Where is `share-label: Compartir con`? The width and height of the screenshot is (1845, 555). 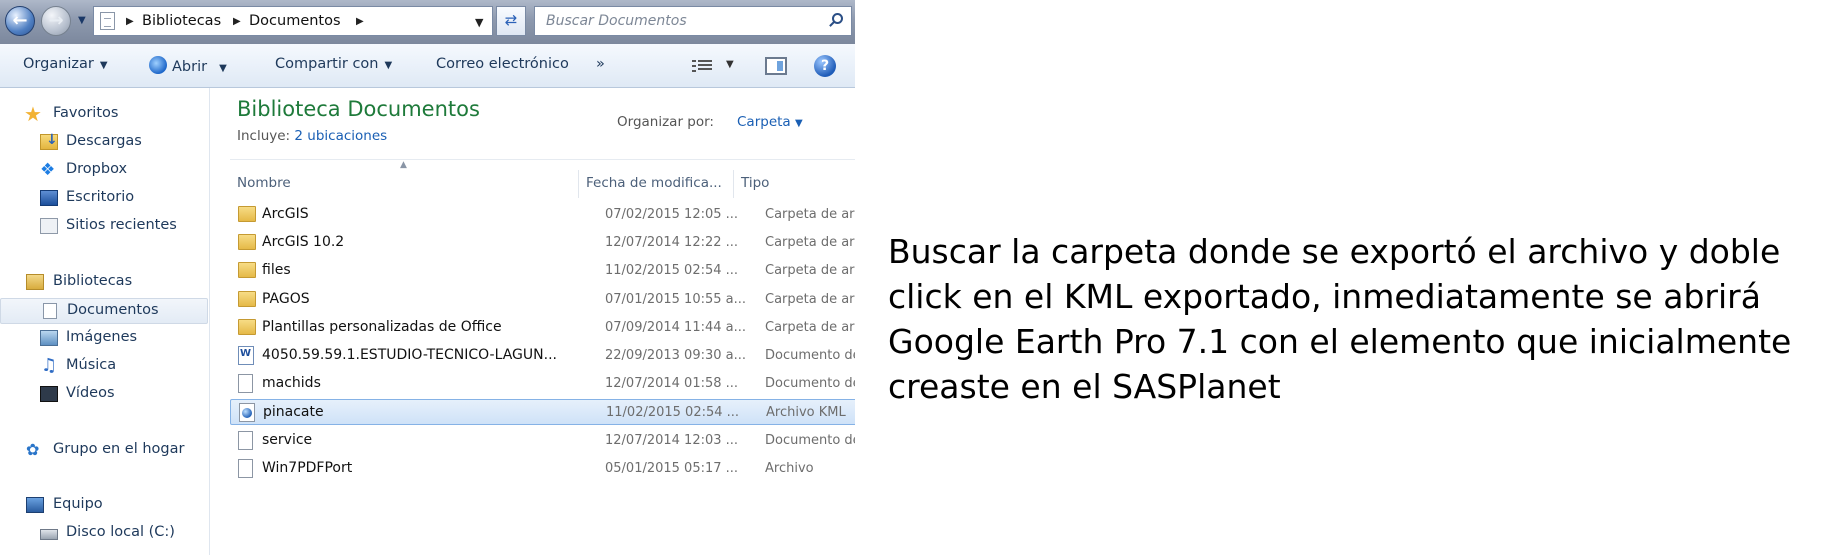
share-label: Compartir con is located at coordinates (327, 64).